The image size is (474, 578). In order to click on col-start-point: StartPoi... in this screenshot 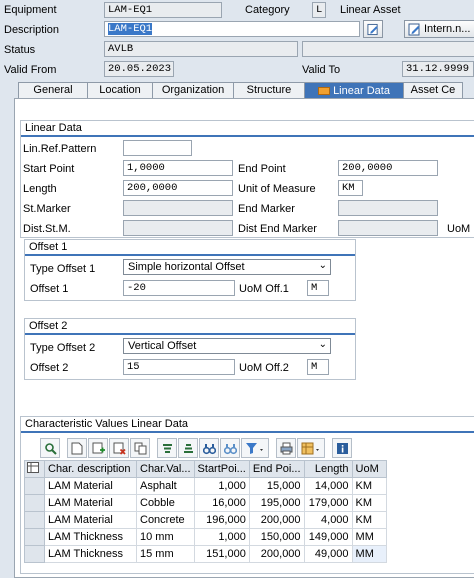, I will do `click(221, 469)`.